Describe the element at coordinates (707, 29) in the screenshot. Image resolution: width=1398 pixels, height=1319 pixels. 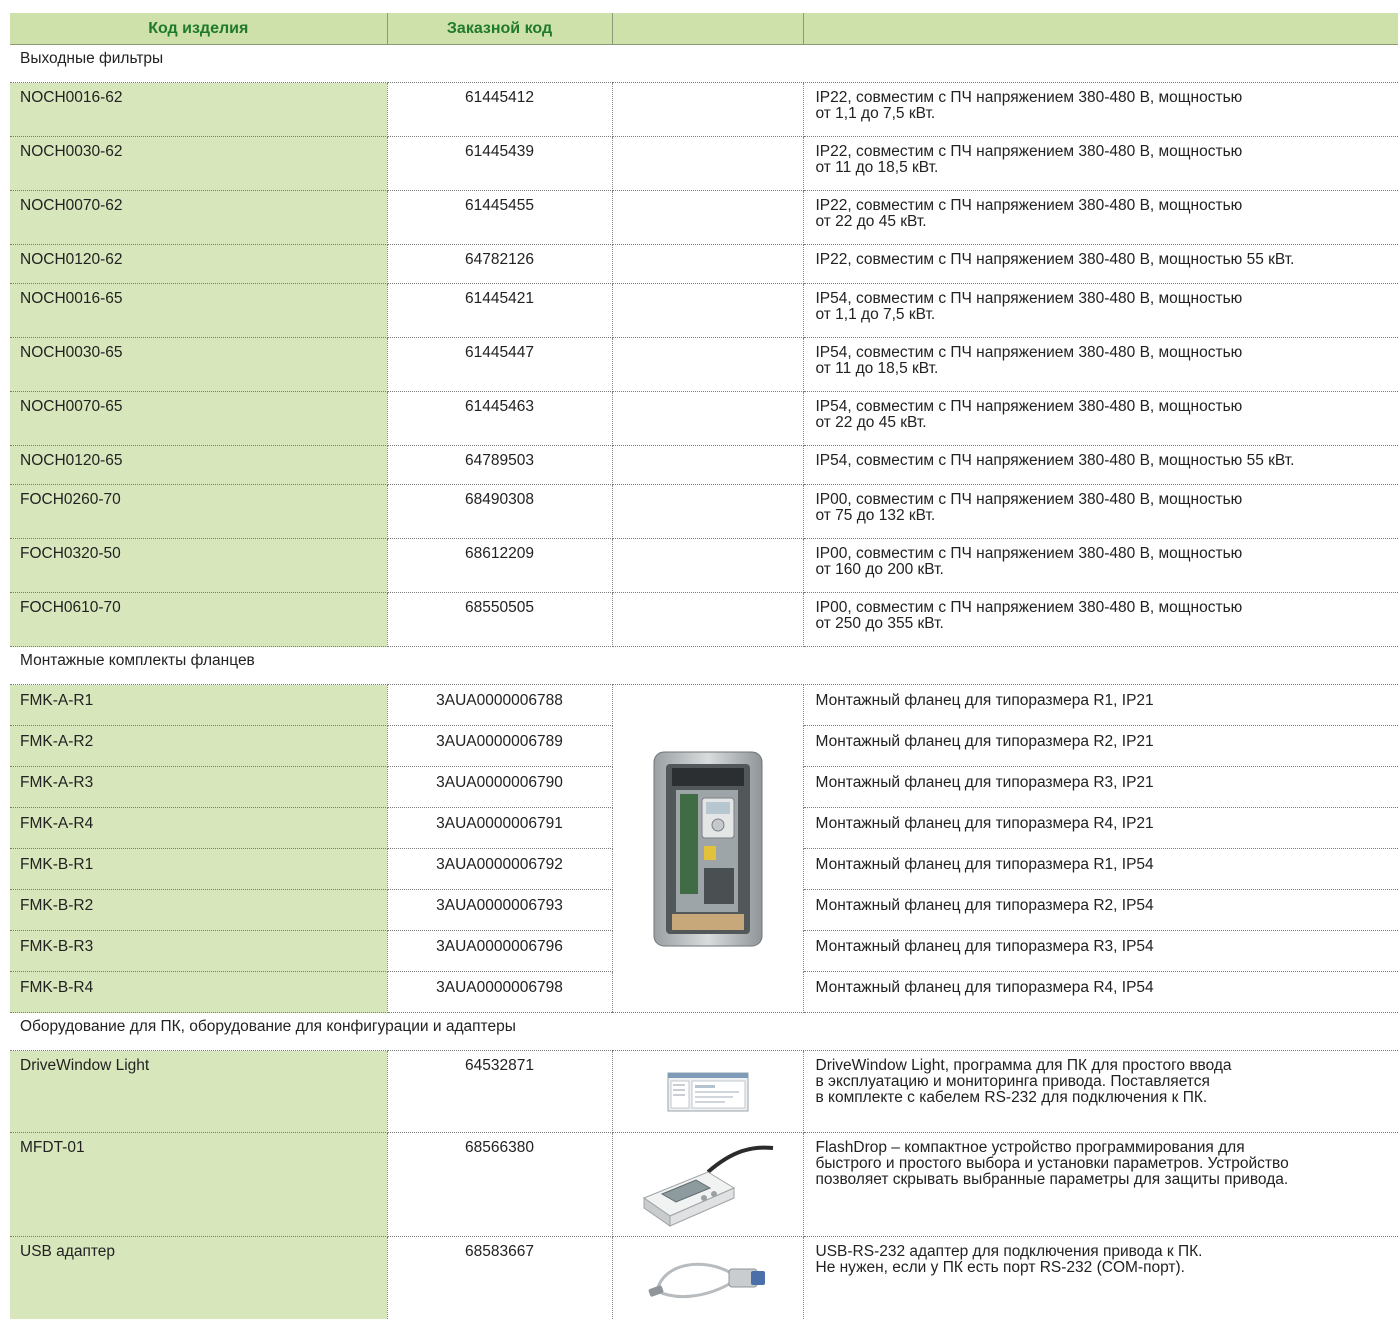
I see `header-image` at that location.